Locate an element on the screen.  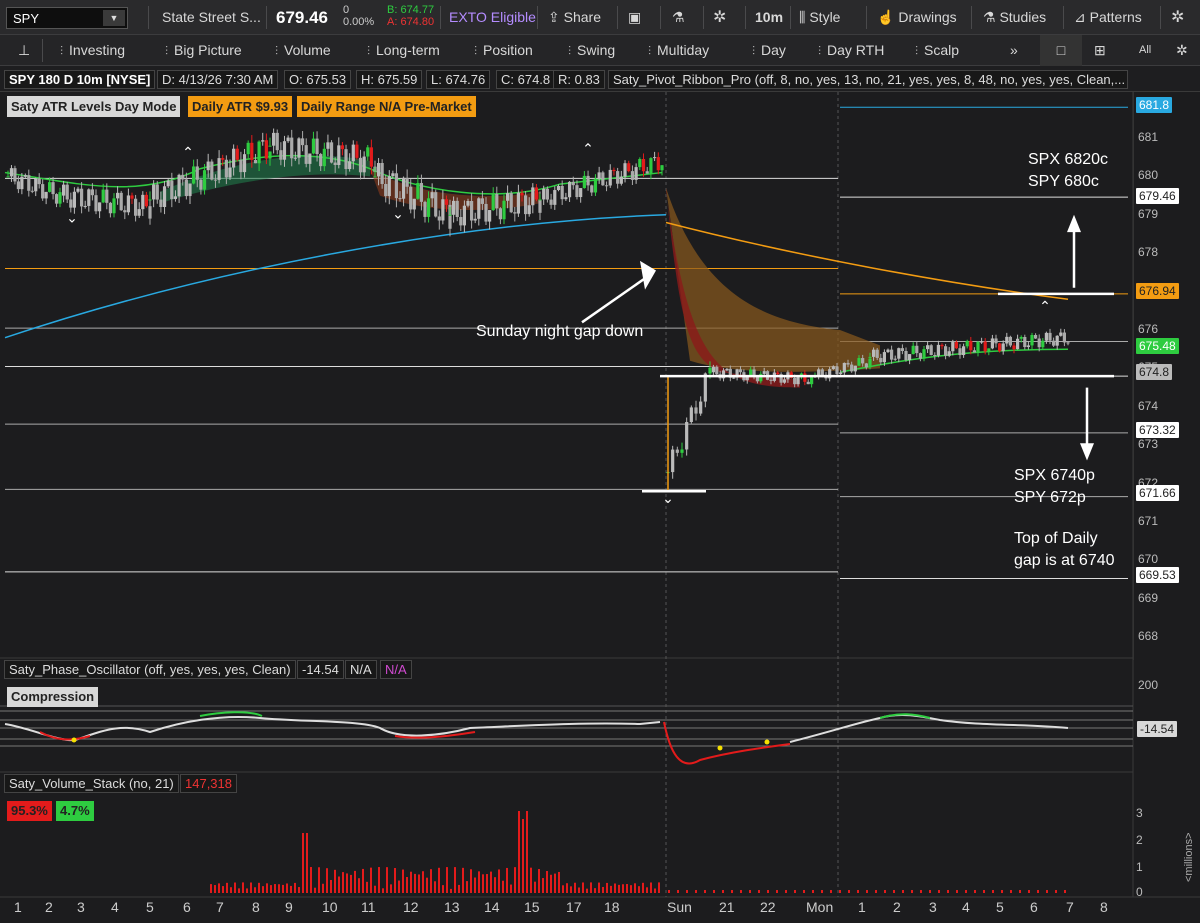
flask-icon: ⚗ is located at coordinates (678, 17).